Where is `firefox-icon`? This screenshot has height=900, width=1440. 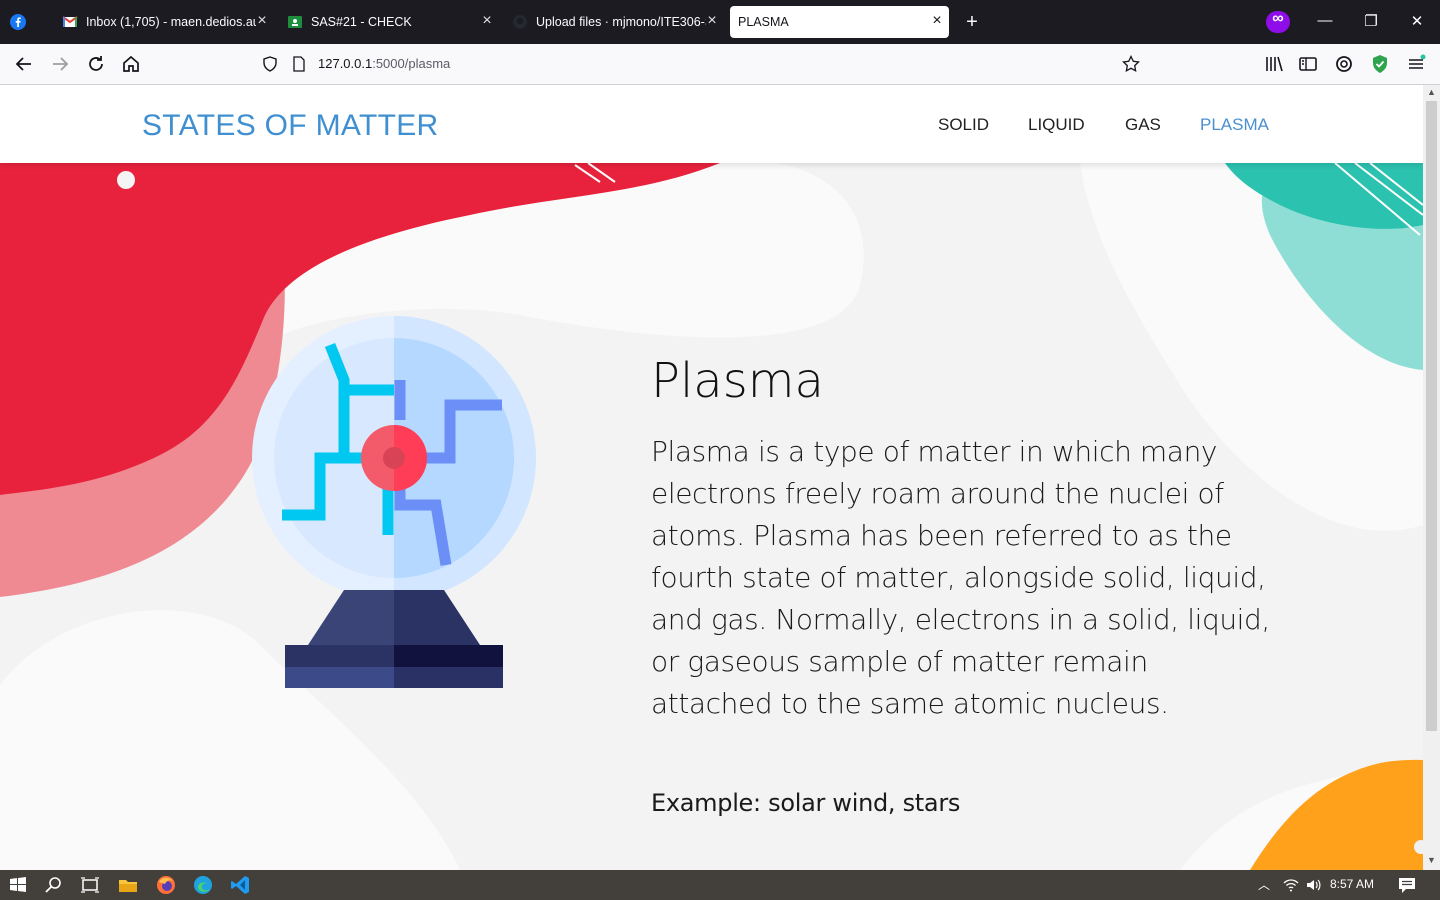
firefox-icon is located at coordinates (166, 885).